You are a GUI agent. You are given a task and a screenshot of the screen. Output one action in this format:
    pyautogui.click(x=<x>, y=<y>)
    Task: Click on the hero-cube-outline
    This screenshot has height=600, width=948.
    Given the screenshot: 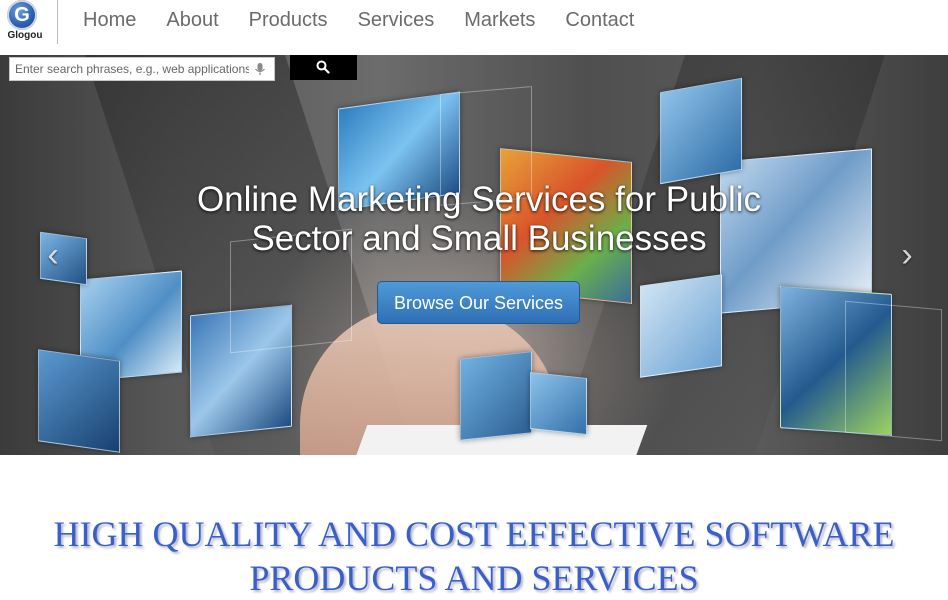 What is the action you would take?
    pyautogui.click(x=893, y=371)
    